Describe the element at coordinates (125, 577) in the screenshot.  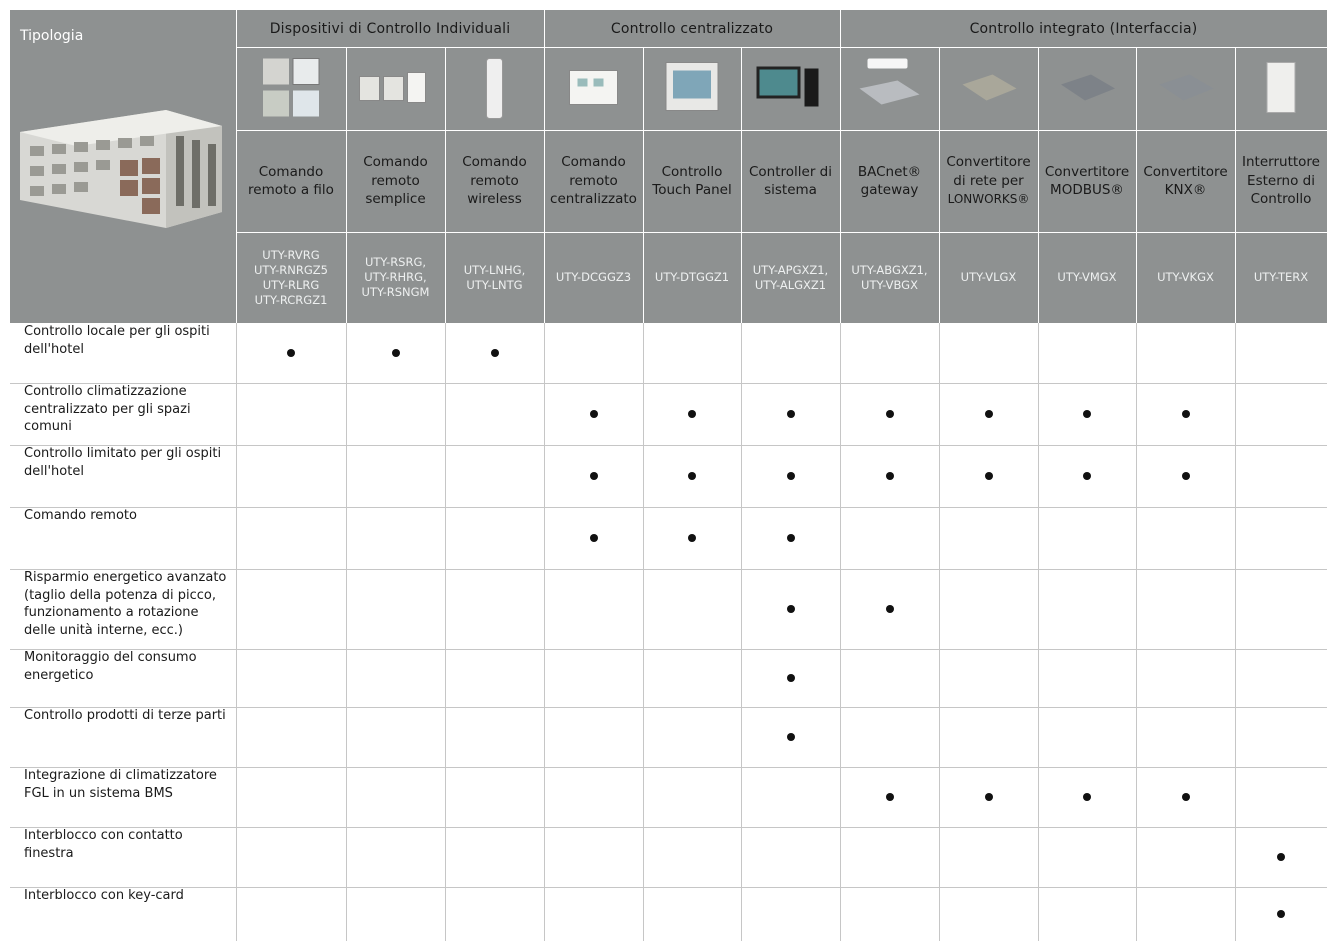
I see `text-line: Risparmio energetico avanzato` at that location.